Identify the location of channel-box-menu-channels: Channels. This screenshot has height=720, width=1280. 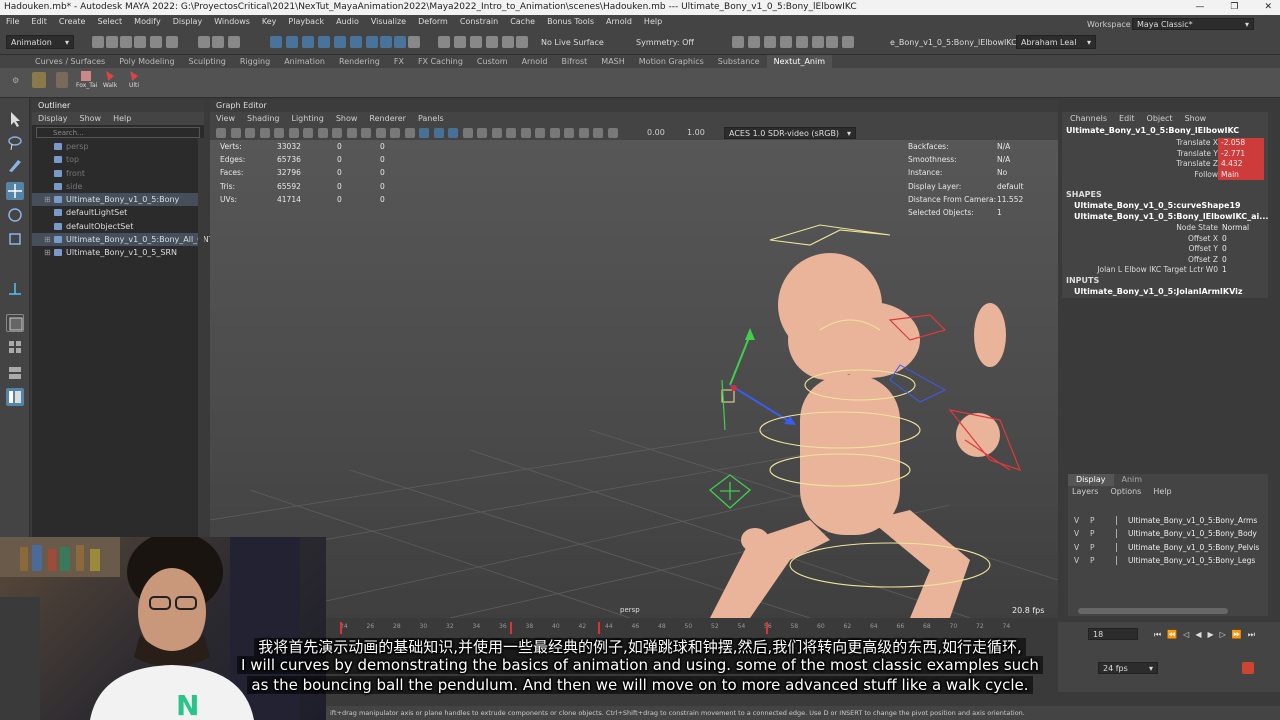
(1088, 119).